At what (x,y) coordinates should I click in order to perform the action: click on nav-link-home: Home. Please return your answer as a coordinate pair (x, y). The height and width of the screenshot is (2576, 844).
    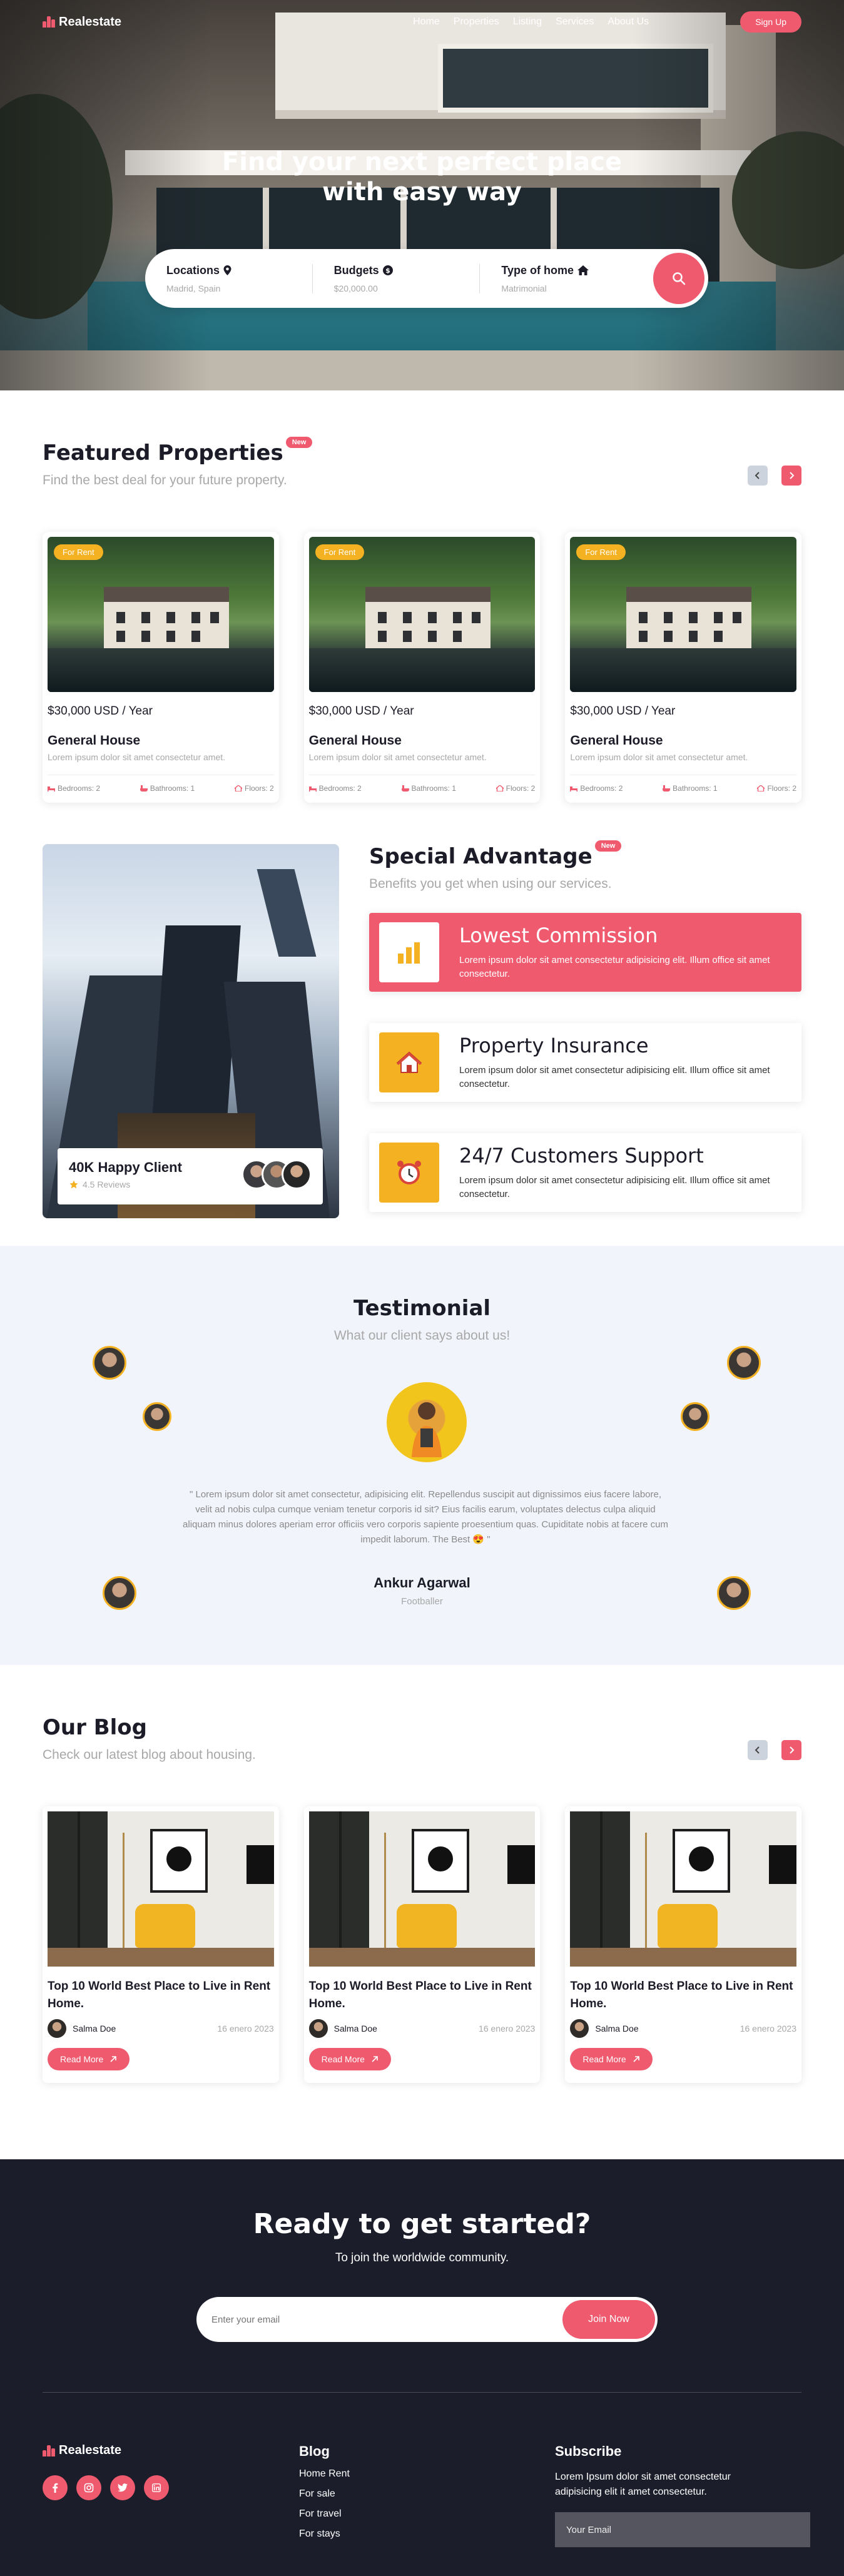
    Looking at the image, I should click on (426, 22).